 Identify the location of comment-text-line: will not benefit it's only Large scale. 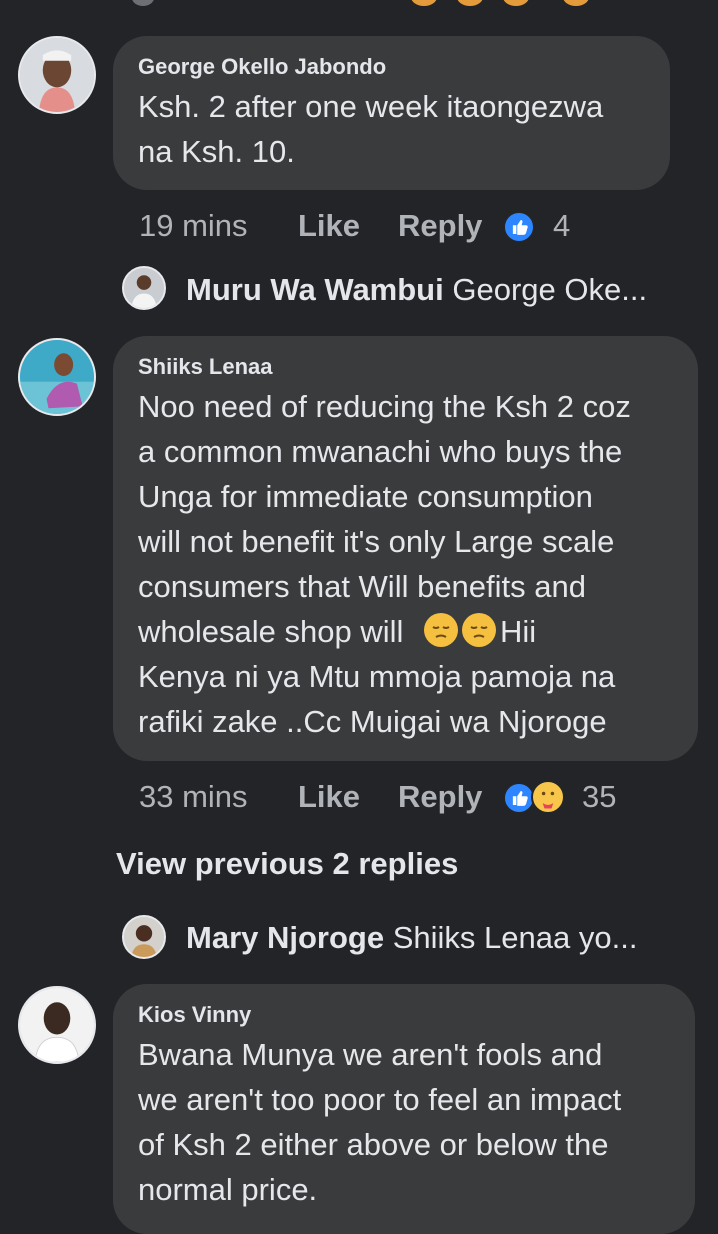
(376, 541).